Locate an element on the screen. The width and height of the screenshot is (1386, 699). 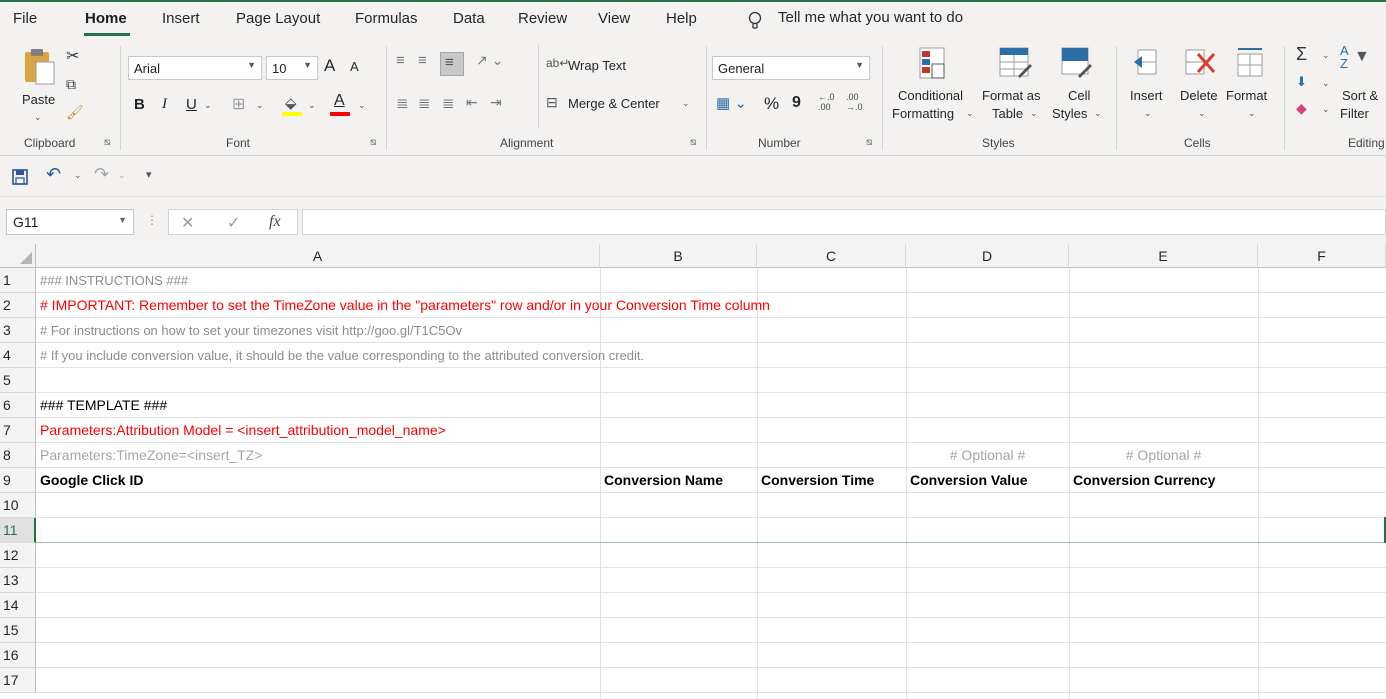
fill-icon: ⬇ is located at coordinates (1301, 82).